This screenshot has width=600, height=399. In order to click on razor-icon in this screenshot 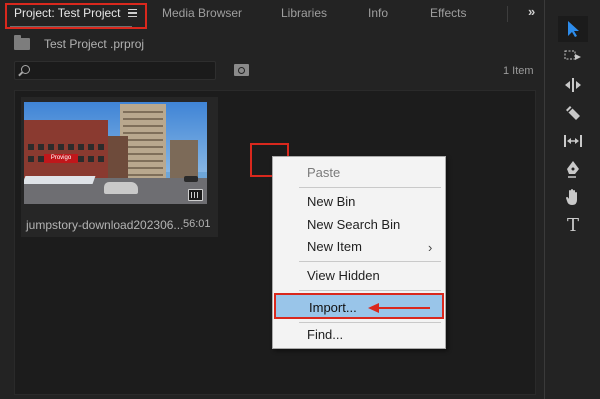, I will do `click(573, 112)`.